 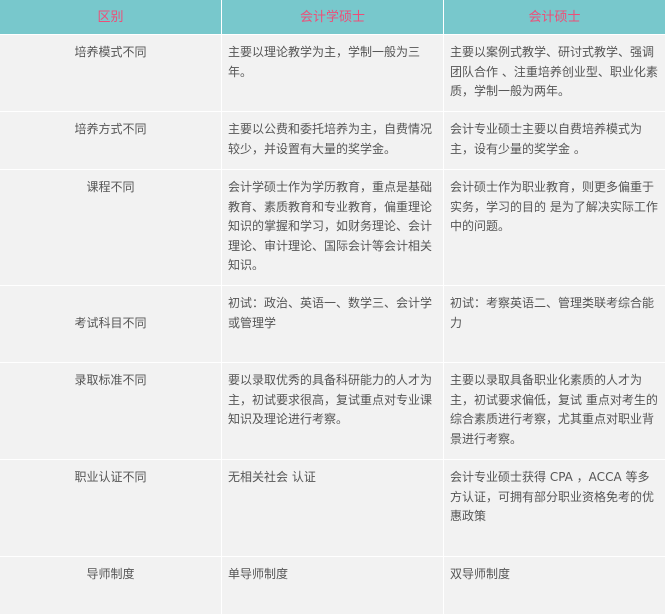 I want to click on row-professional: 会计专业硕士主要以自费培养模式为主，设有少量的奖学金 。, so click(x=554, y=141).